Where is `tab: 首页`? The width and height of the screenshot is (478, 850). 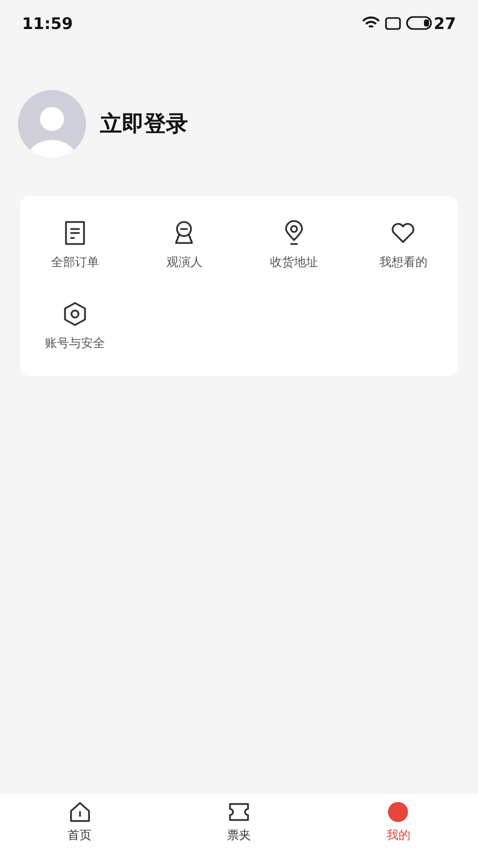
tab: 首页 is located at coordinates (80, 822).